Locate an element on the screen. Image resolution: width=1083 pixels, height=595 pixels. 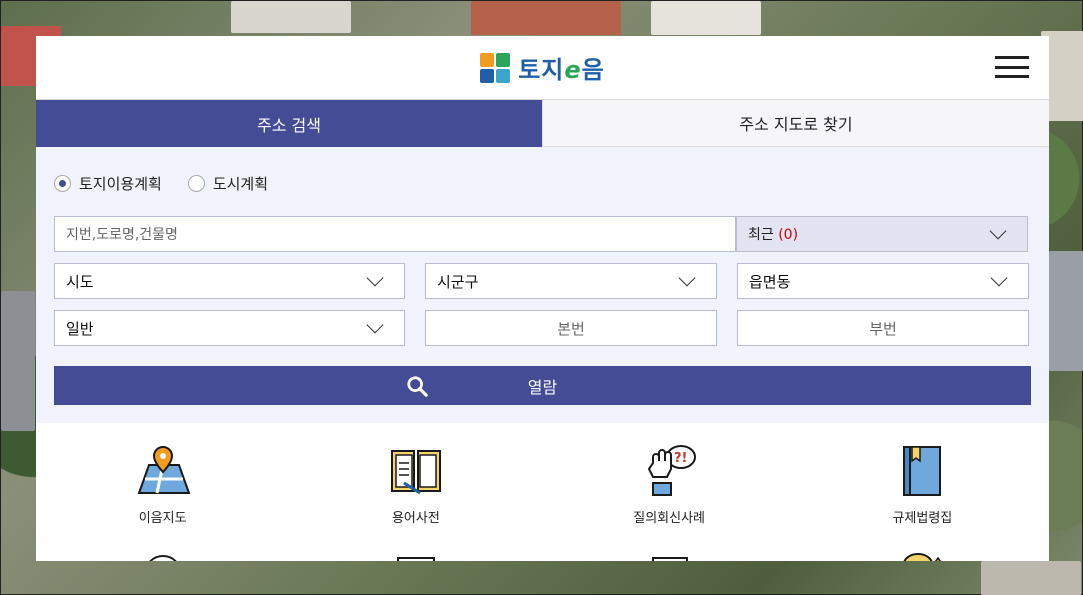
plan-type-radios: 토지이용계획 도시계획 is located at coordinates (542, 183).